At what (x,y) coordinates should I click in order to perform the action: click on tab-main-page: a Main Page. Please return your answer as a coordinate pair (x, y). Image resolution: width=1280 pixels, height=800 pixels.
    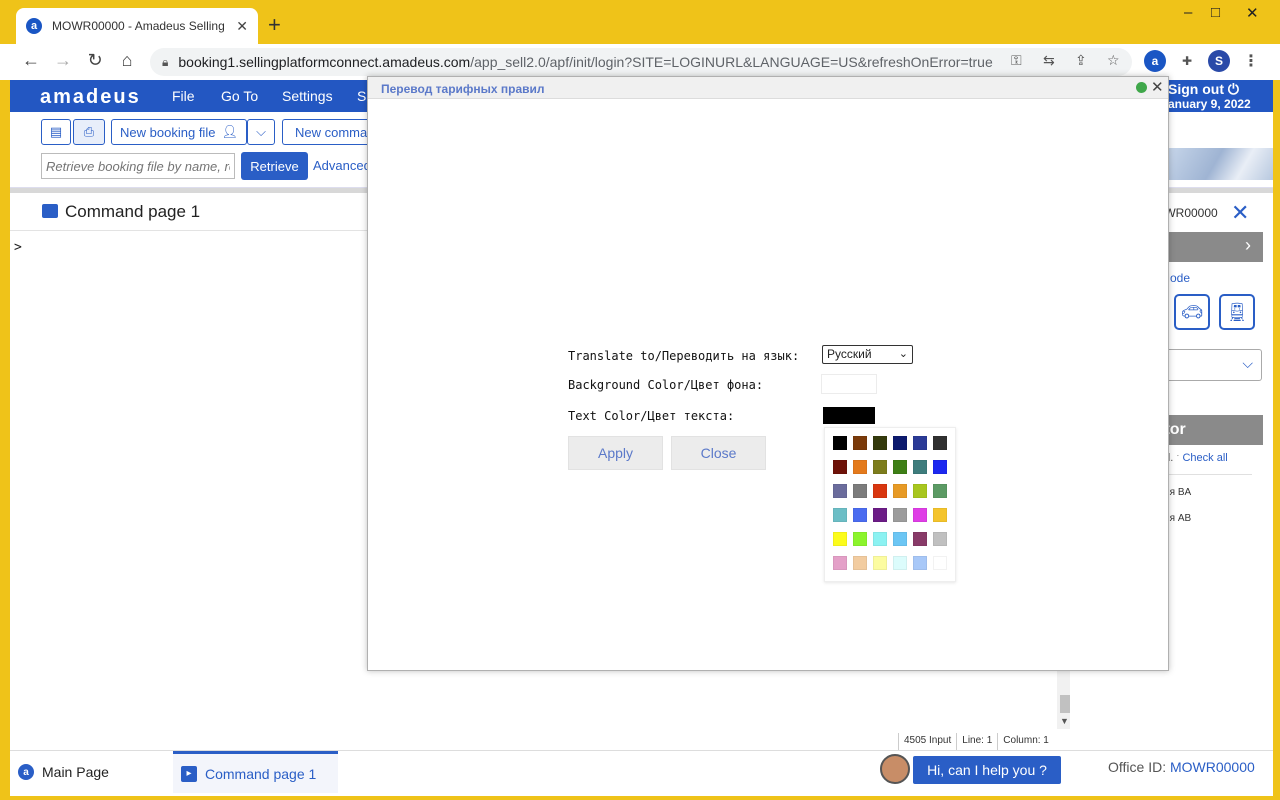
    Looking at the image, I should click on (63, 772).